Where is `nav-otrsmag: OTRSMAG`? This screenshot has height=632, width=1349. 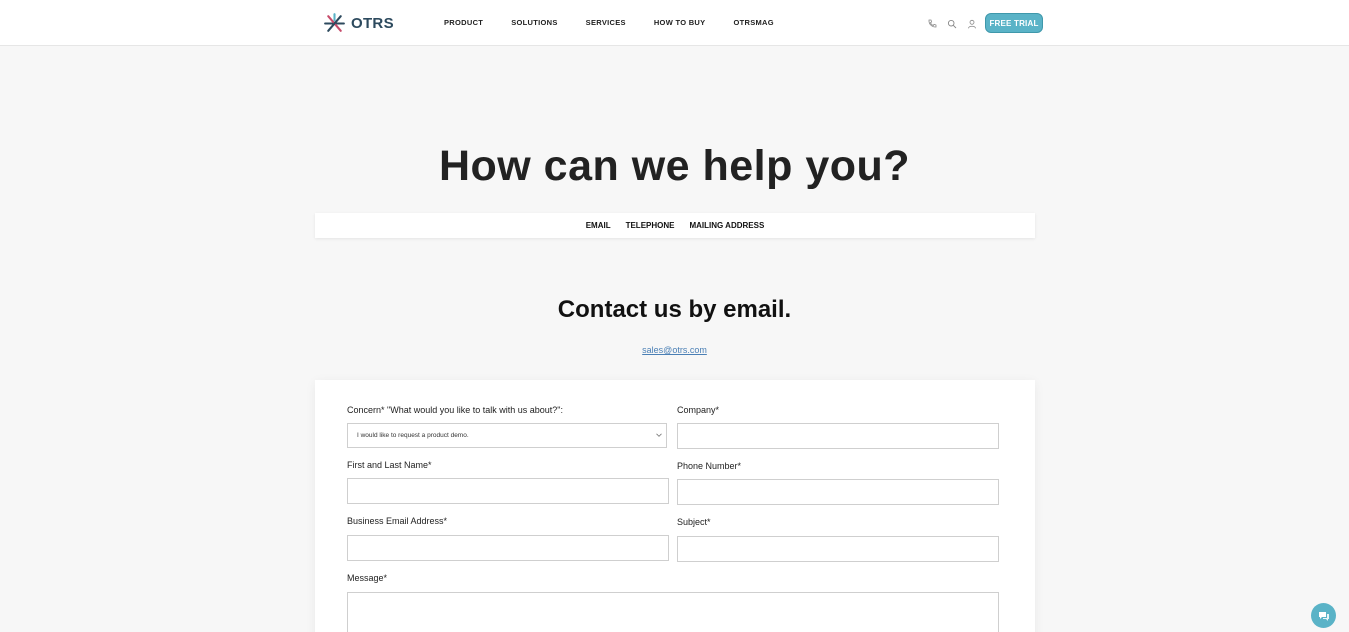 nav-otrsmag: OTRSMAG is located at coordinates (753, 22).